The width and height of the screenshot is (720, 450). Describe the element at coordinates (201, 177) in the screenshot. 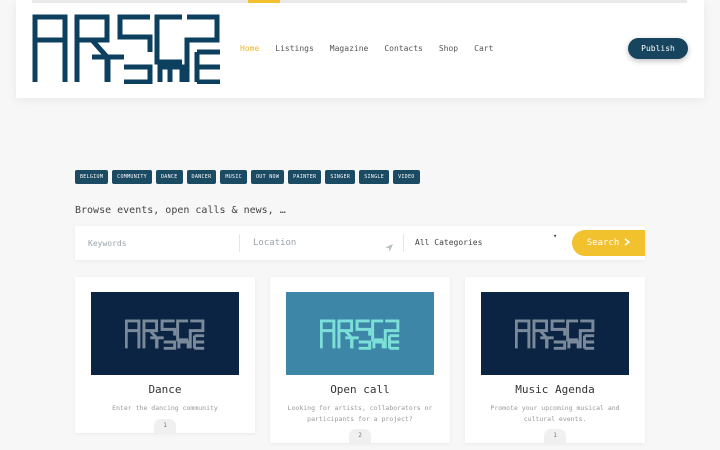

I see `tag-dancer: DANCER` at that location.